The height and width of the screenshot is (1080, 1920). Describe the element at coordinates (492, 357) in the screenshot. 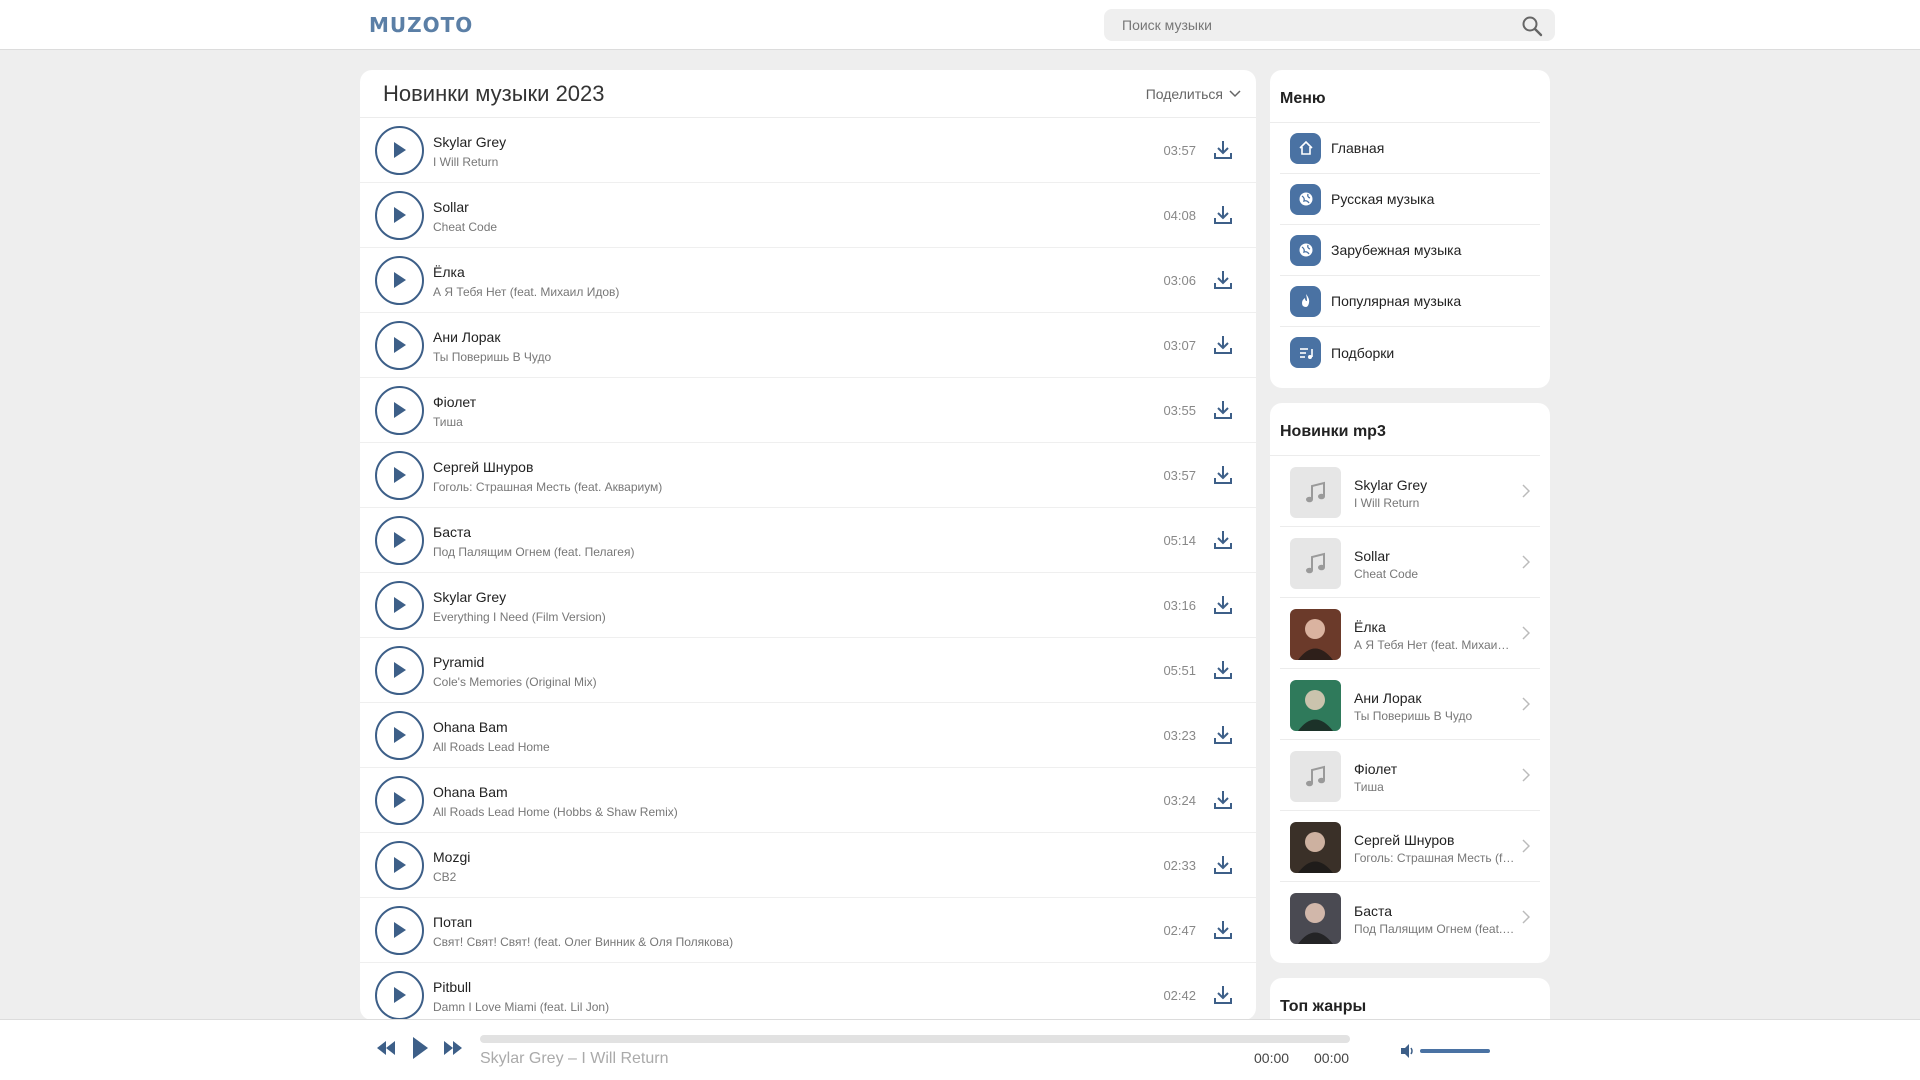

I see `track-title: Ты Поверишь В Чудо` at that location.